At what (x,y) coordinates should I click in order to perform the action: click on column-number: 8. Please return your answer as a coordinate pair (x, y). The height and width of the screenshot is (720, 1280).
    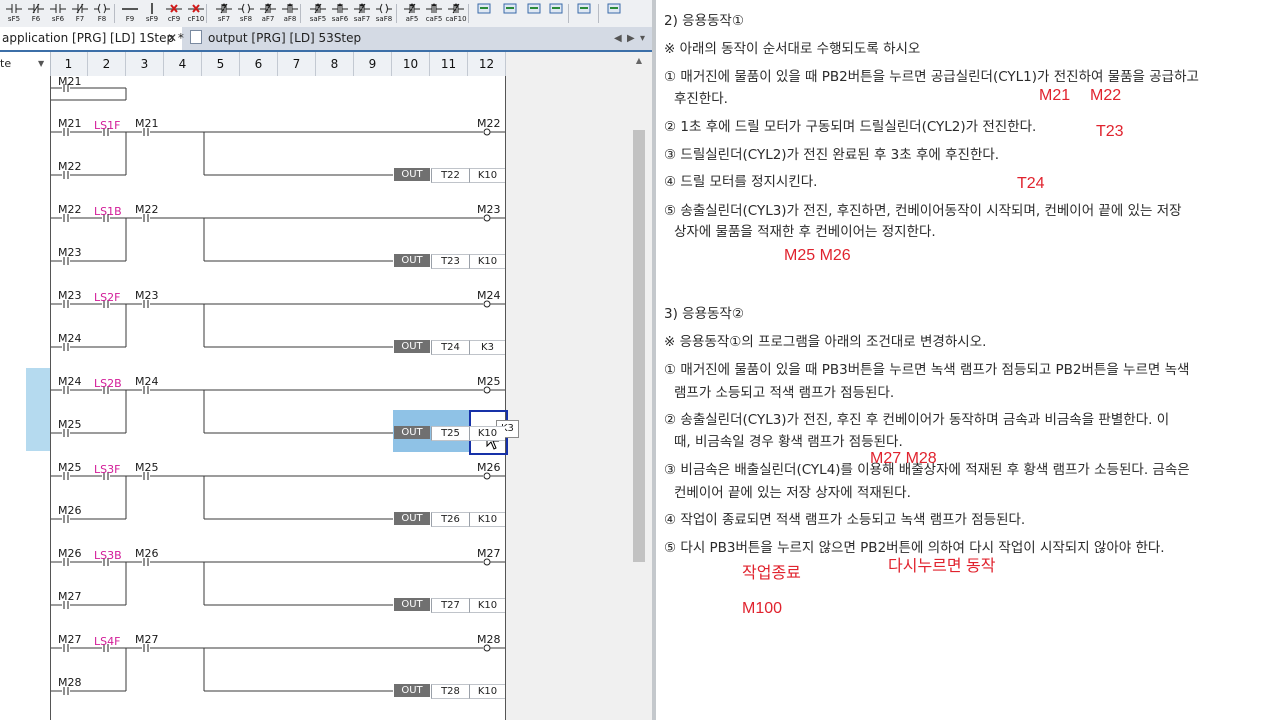
    Looking at the image, I should click on (335, 64).